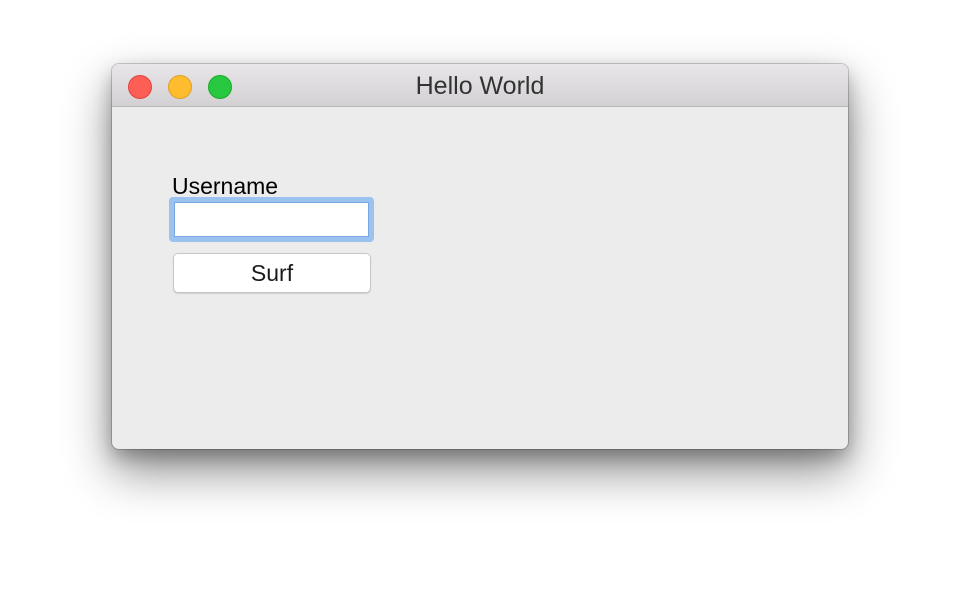 This screenshot has width=960, height=610. I want to click on username-input, so click(271, 219).